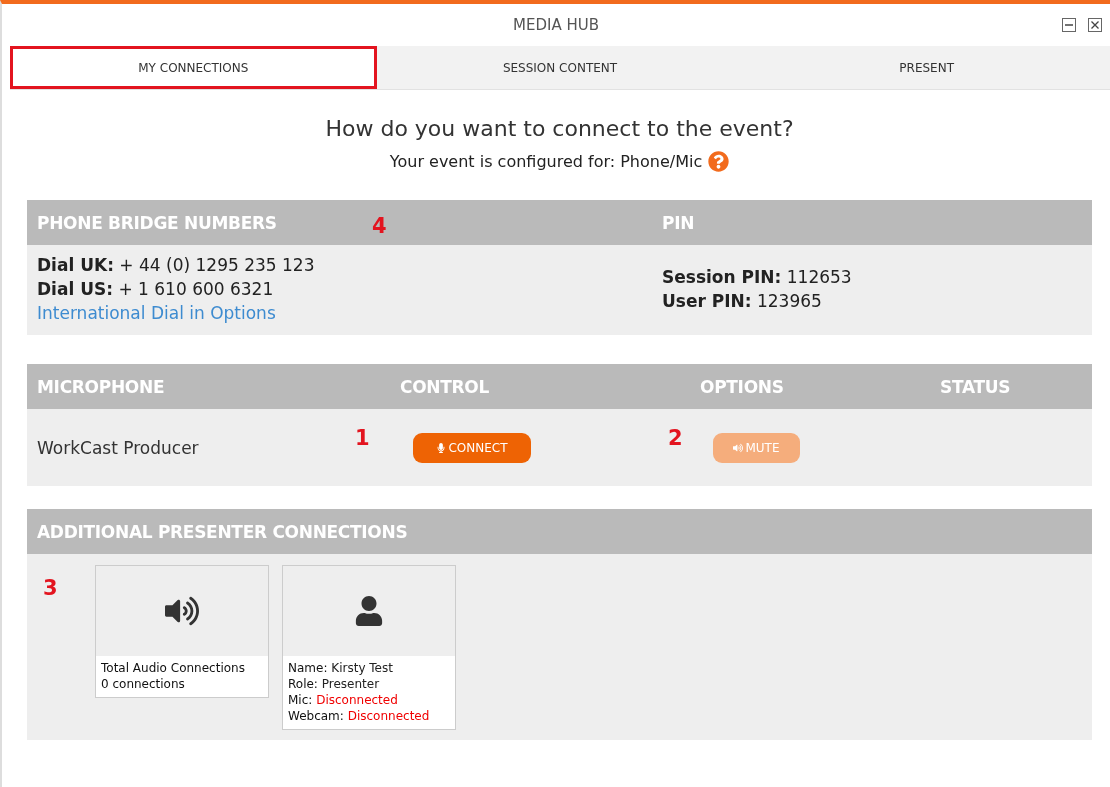 This screenshot has width=1110, height=787. Describe the element at coordinates (101, 386) in the screenshot. I see `column-header: MICROPHONE` at that location.